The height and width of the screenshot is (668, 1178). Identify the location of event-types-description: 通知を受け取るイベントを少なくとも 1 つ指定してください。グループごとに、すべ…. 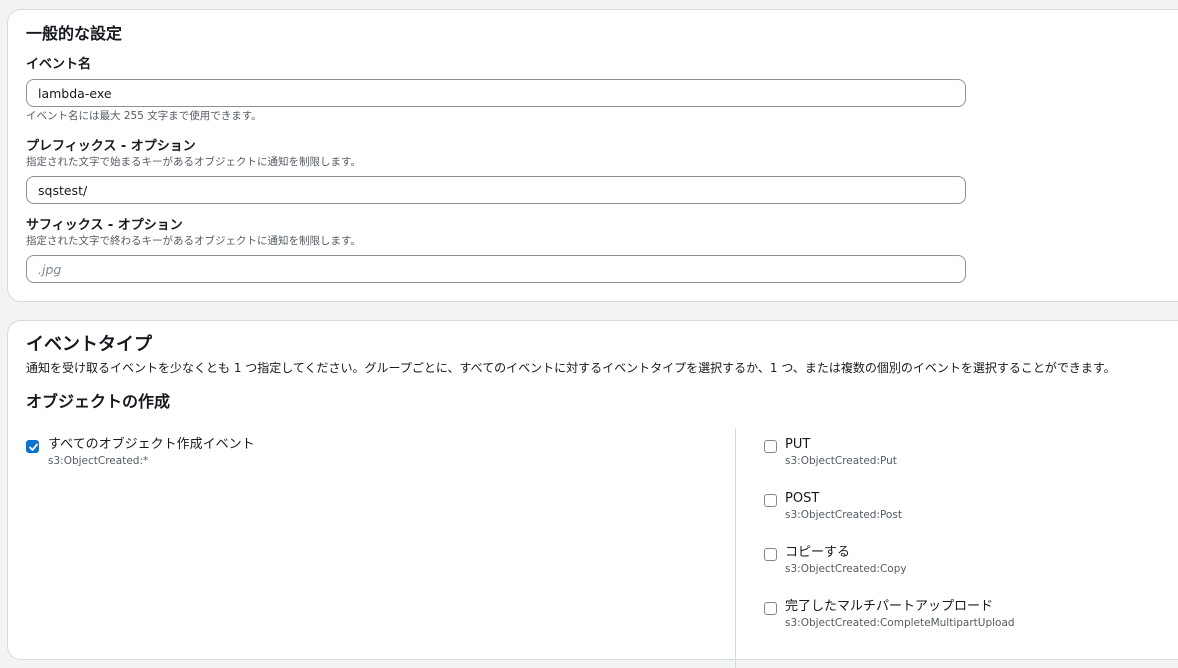
(571, 368).